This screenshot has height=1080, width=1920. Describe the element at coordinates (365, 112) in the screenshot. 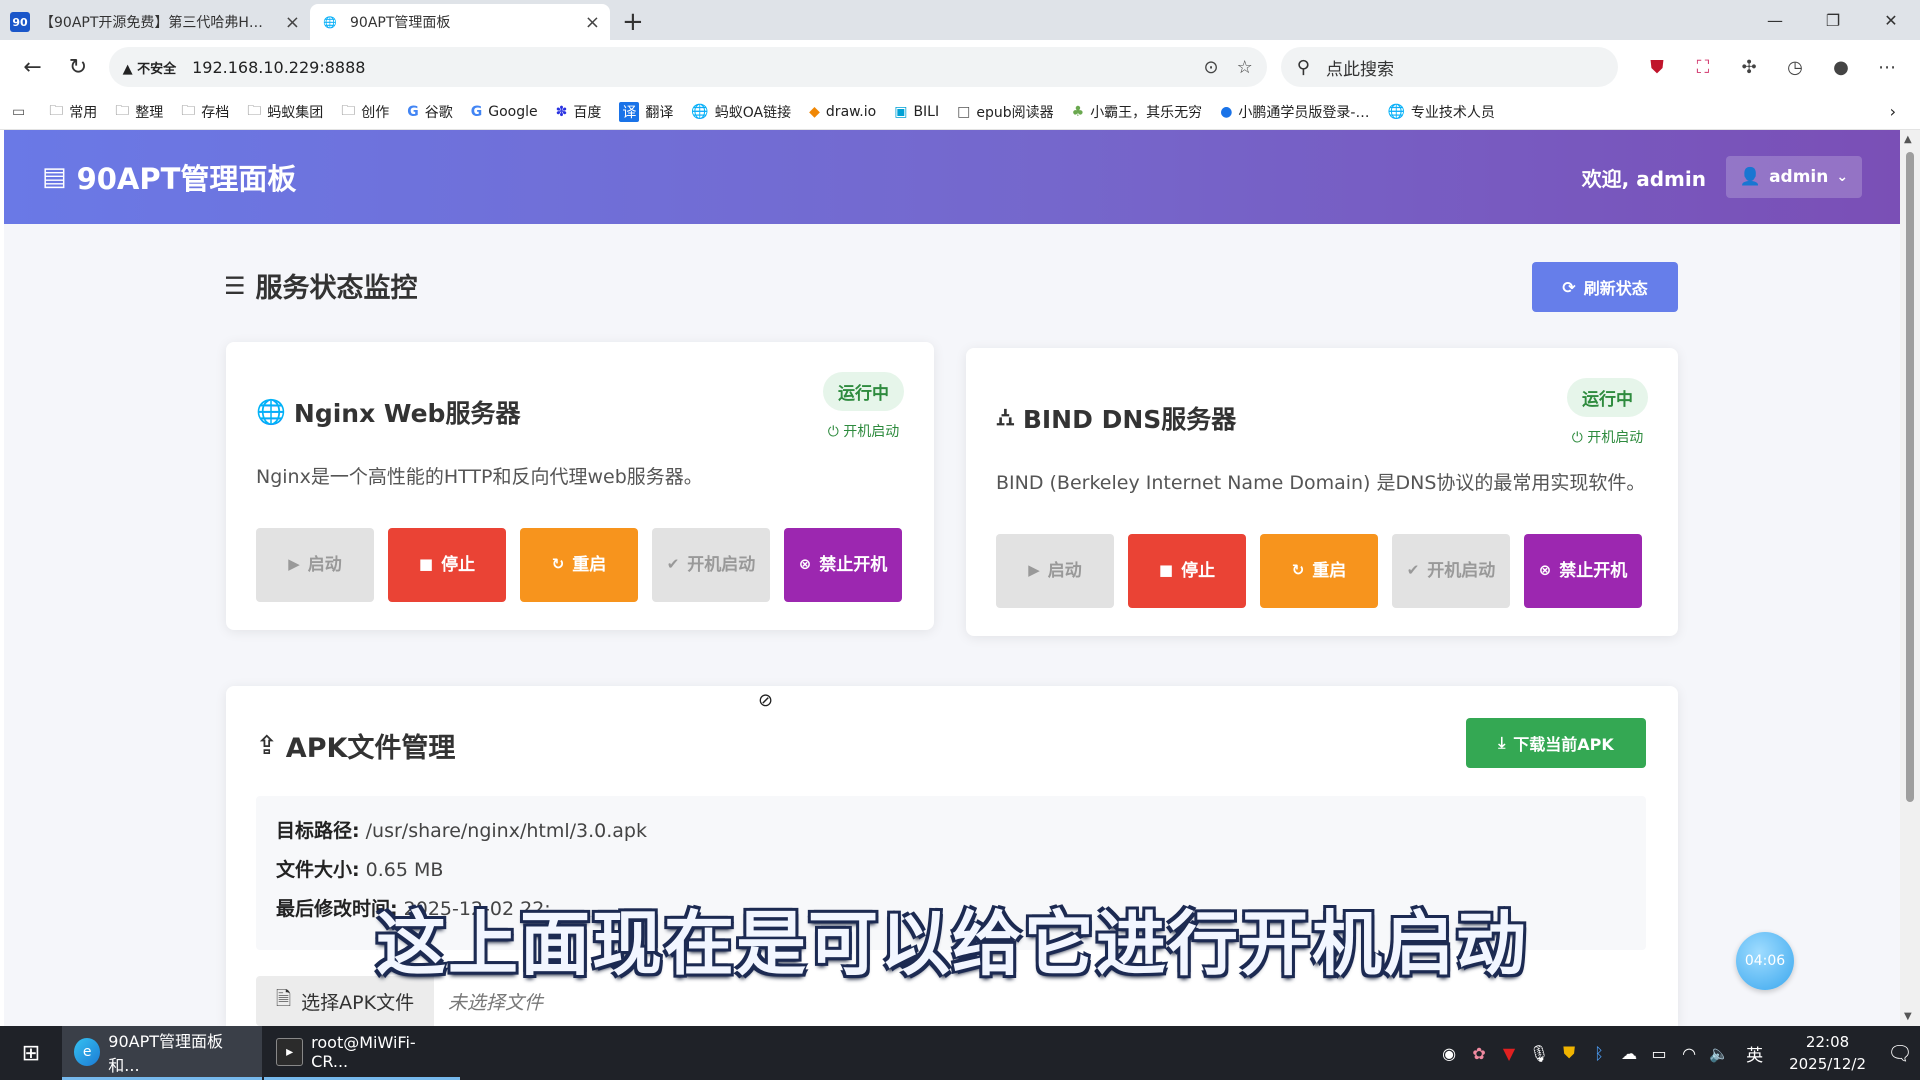

I see `bookmark-item: 🗀 创作` at that location.